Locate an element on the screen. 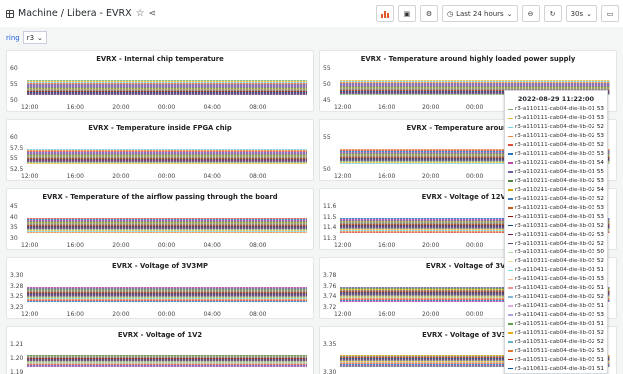  series-name: r3-a110111-cab04-die-lib-03: is located at coordinates (554, 154).